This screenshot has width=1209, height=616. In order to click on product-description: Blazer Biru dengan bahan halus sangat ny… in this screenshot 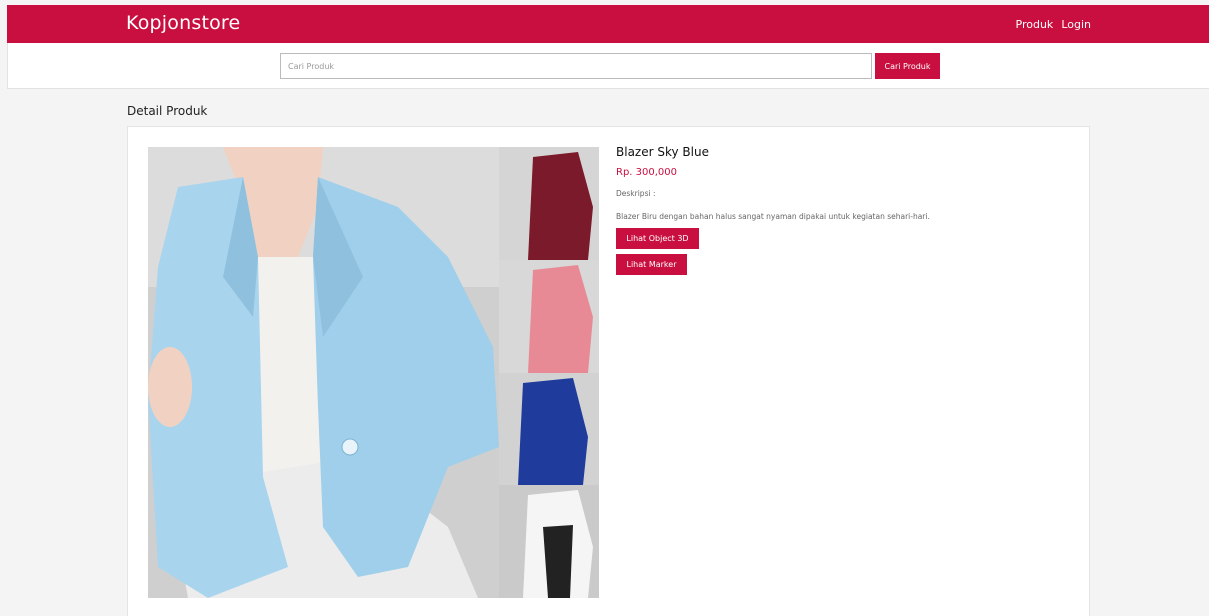, I will do `click(773, 216)`.